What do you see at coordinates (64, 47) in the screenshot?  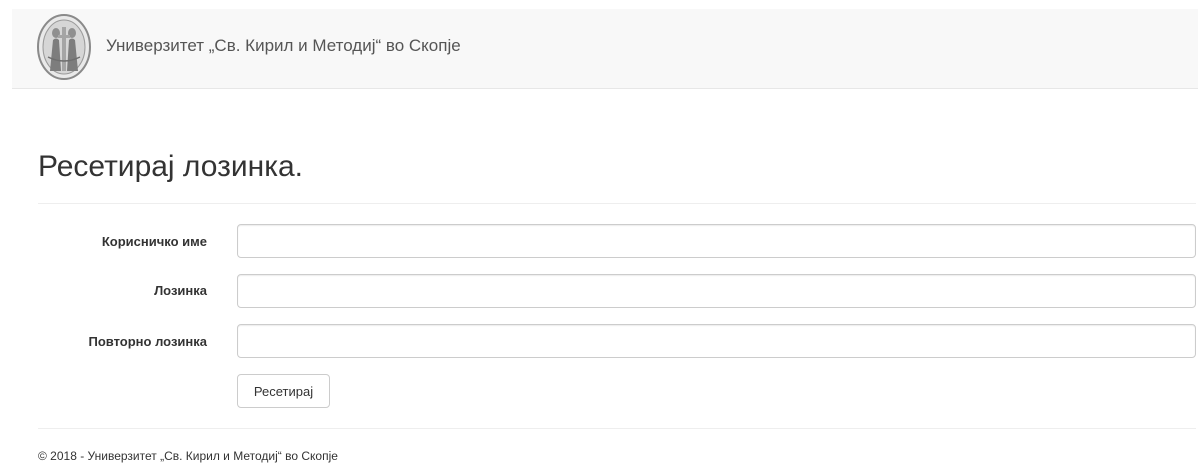 I see `university-seal-icon` at bounding box center [64, 47].